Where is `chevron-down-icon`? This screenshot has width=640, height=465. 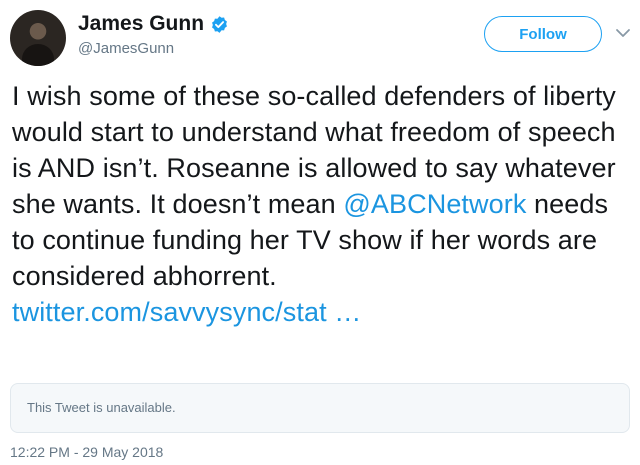
chevron-down-icon is located at coordinates (623, 33).